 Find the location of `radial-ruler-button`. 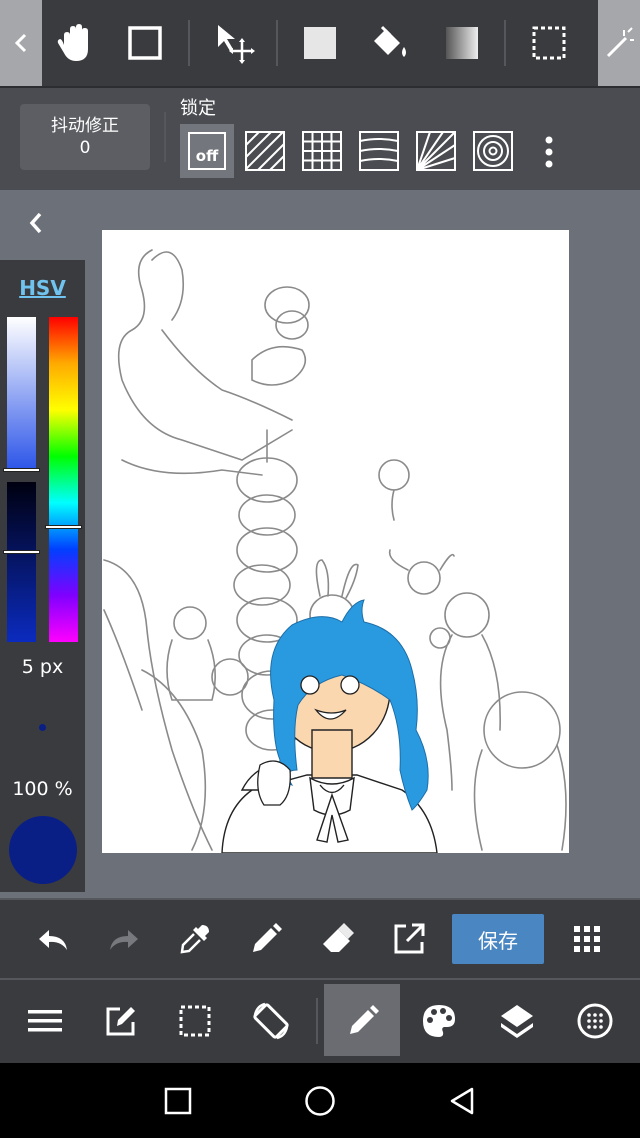

radial-ruler-button is located at coordinates (436, 151).